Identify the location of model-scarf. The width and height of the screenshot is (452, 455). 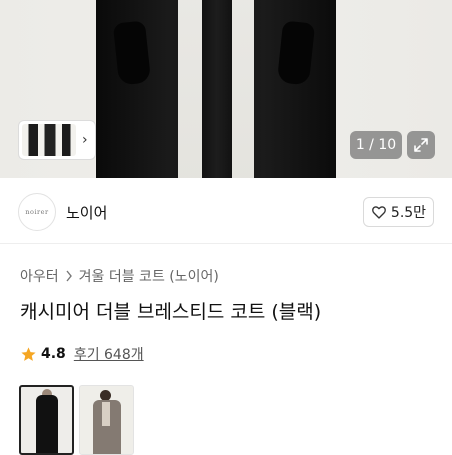
(106, 414).